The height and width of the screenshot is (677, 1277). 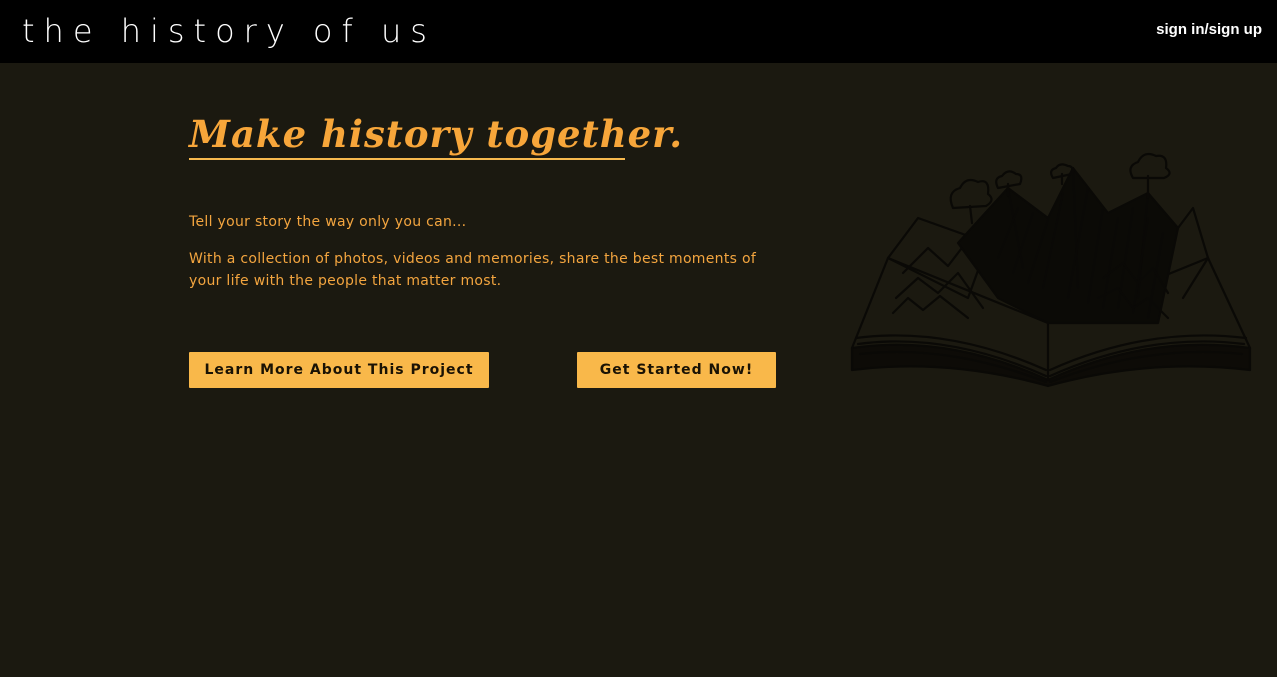 What do you see at coordinates (229, 31) in the screenshot?
I see `brand-logo: the history of us` at bounding box center [229, 31].